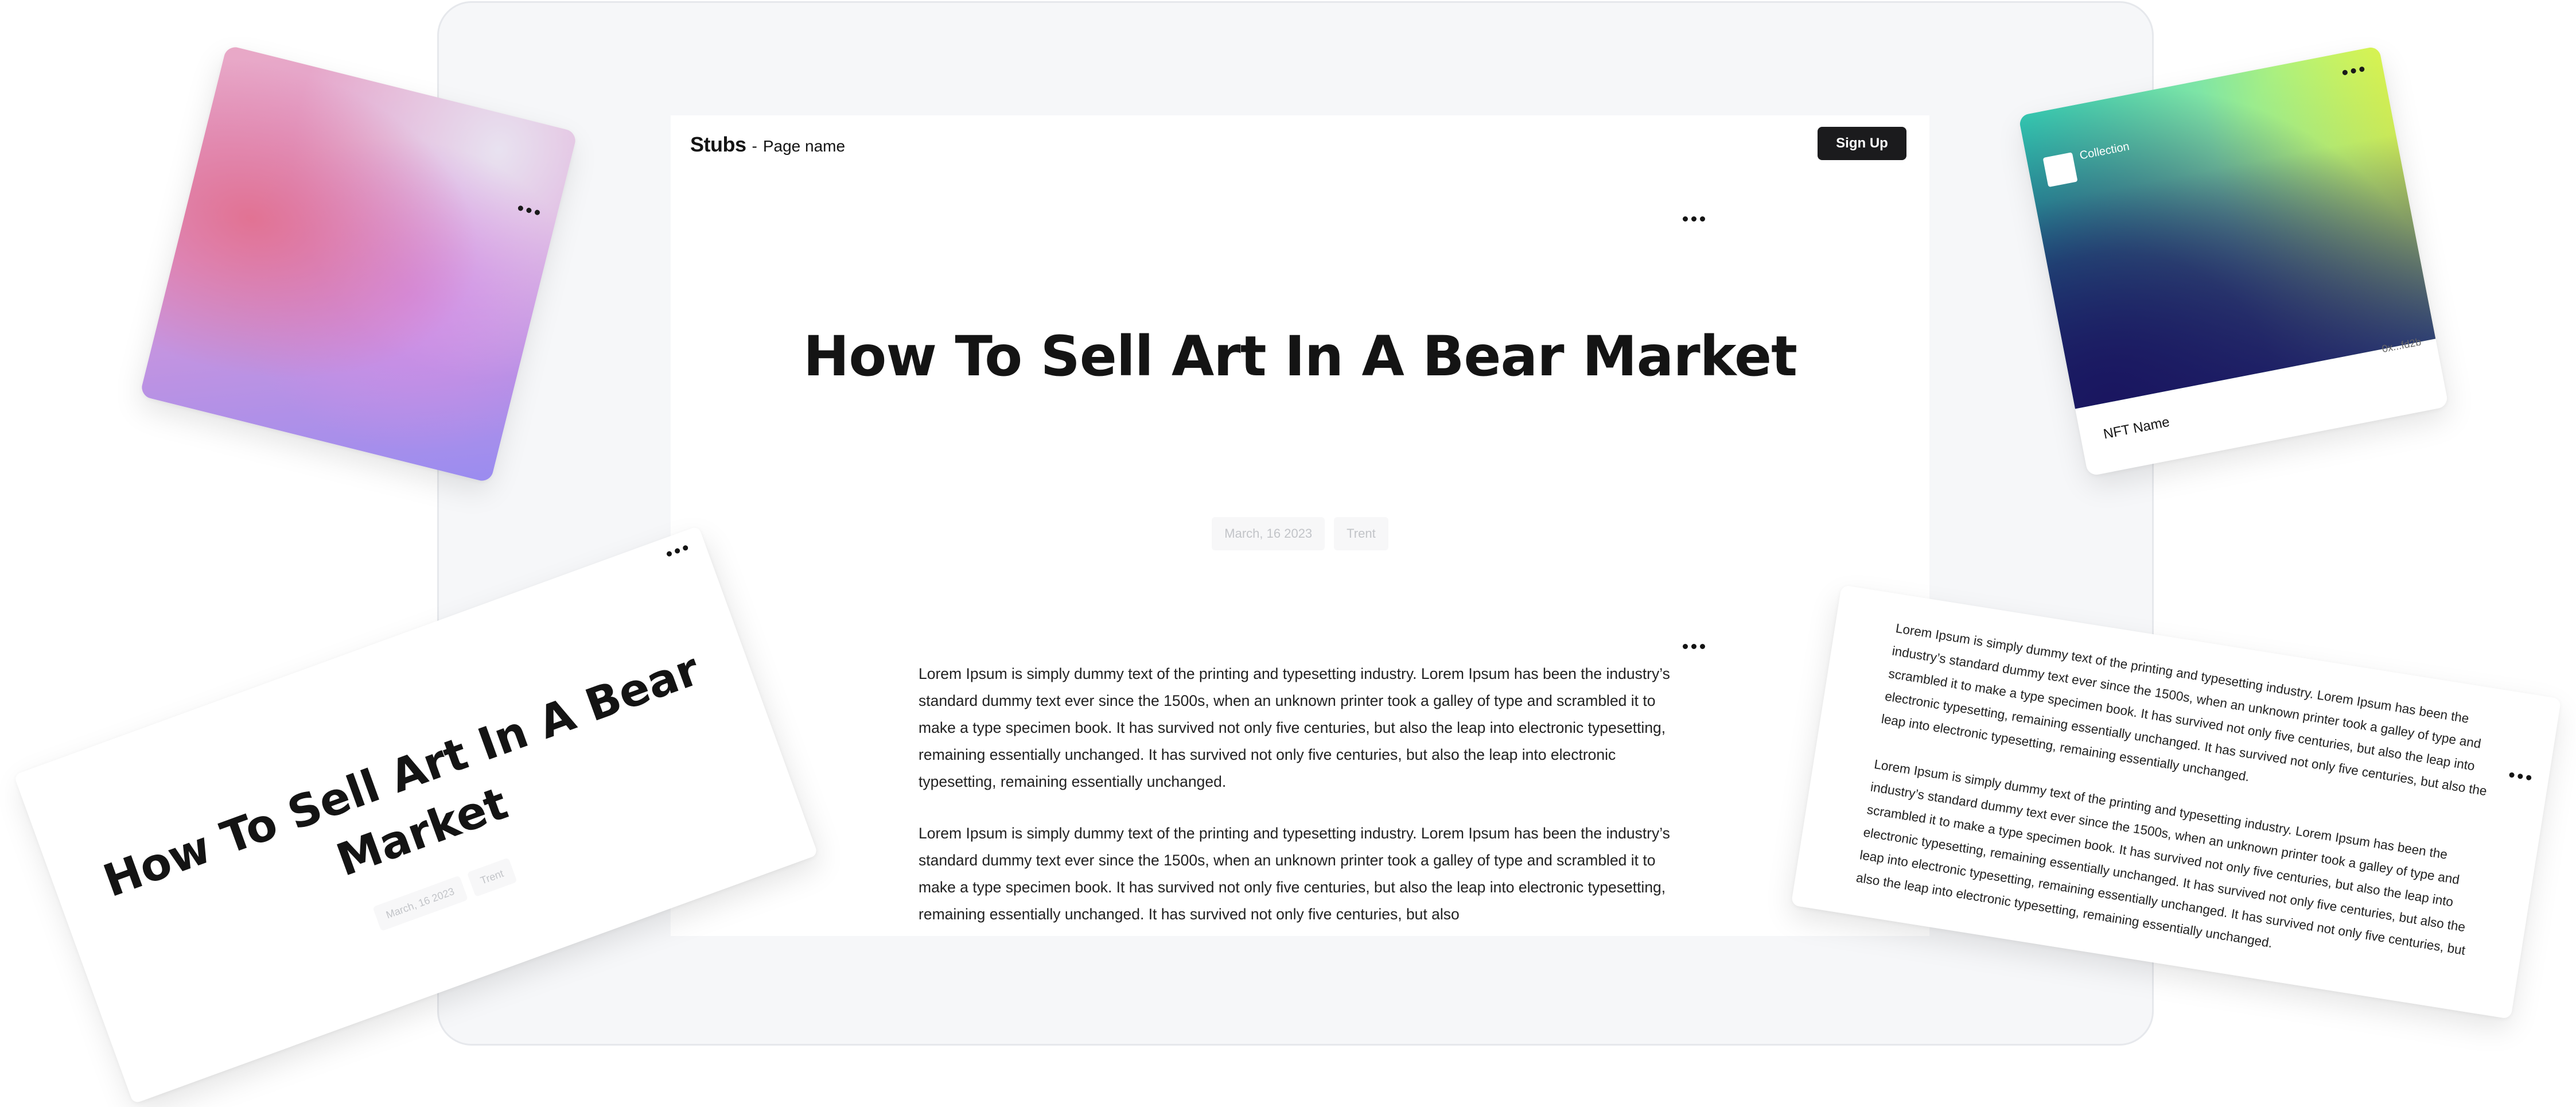 This screenshot has height=1107, width=2576. What do you see at coordinates (1300, 357) in the screenshot?
I see `page-title: How To Sell Art In A Bear Market` at bounding box center [1300, 357].